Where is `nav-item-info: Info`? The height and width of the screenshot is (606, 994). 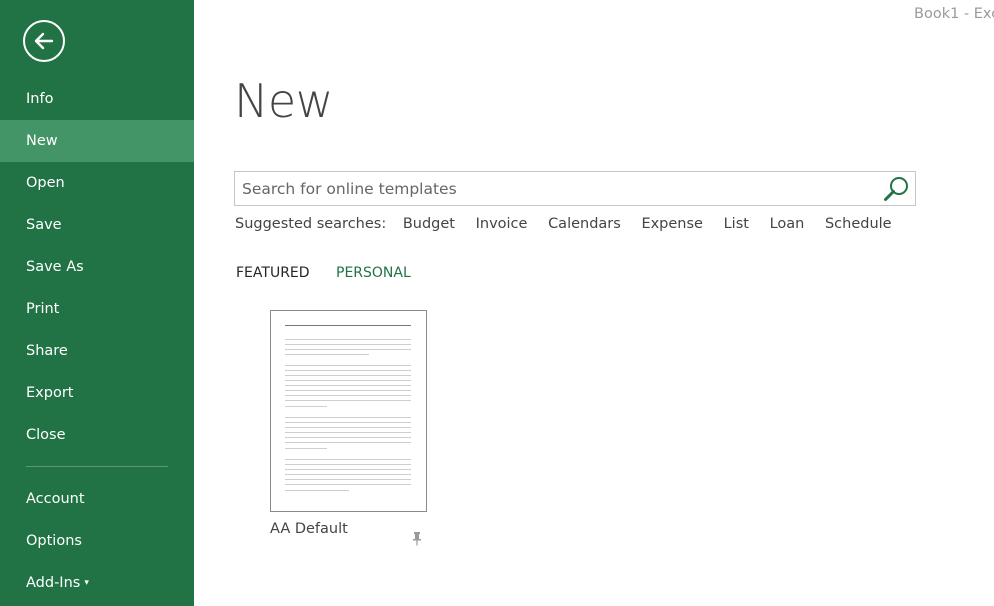 nav-item-info: Info is located at coordinates (97, 99).